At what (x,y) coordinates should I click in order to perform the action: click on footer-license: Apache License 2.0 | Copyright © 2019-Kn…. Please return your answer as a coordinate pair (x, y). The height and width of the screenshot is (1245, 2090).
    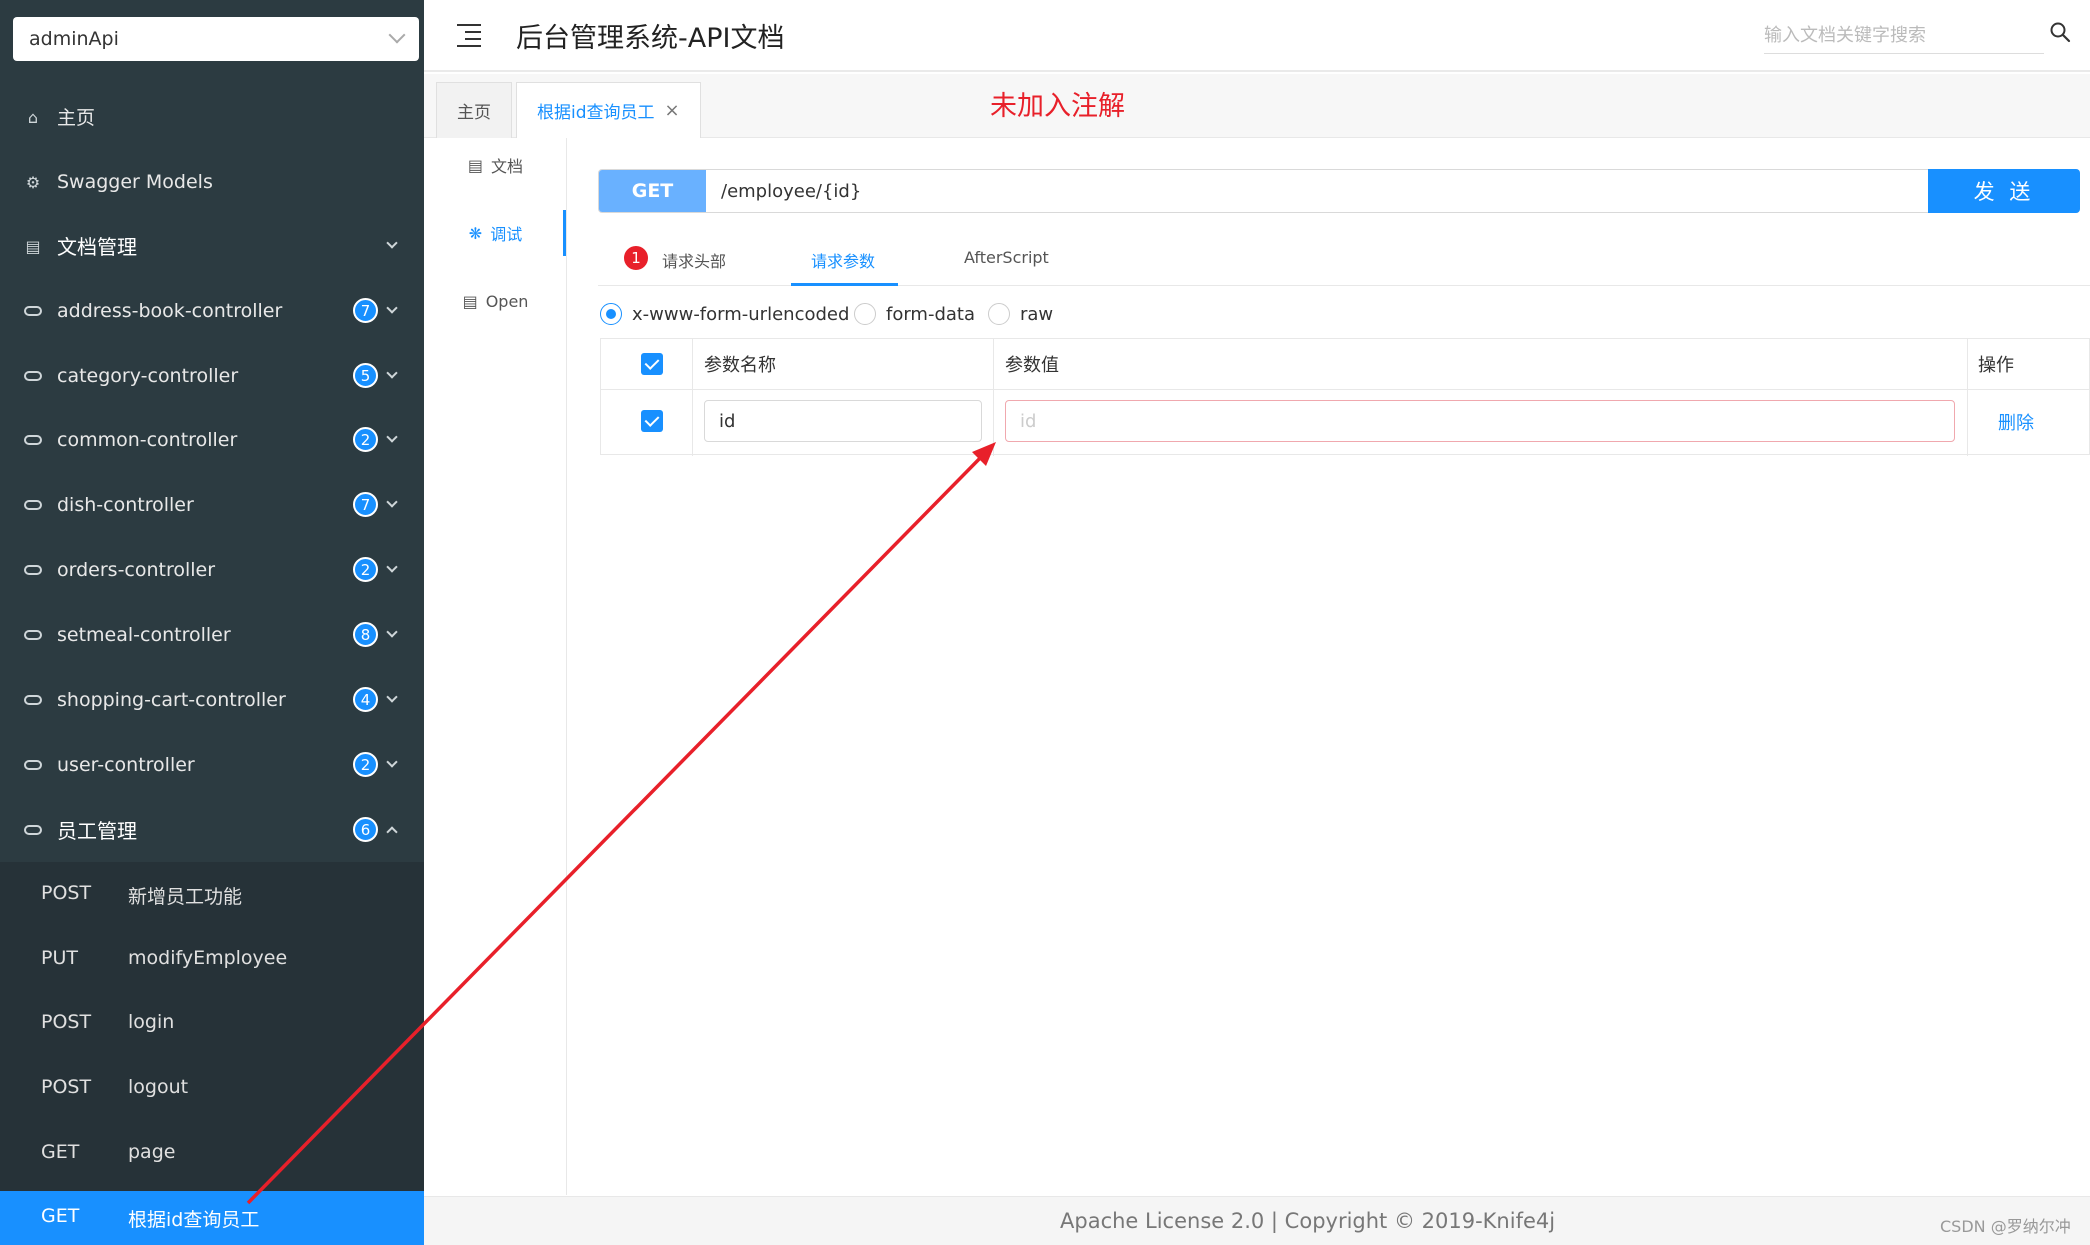
    Looking at the image, I should click on (1308, 1221).